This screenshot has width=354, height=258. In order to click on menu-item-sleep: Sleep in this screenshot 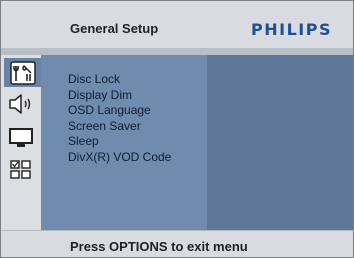, I will do `click(119, 142)`.